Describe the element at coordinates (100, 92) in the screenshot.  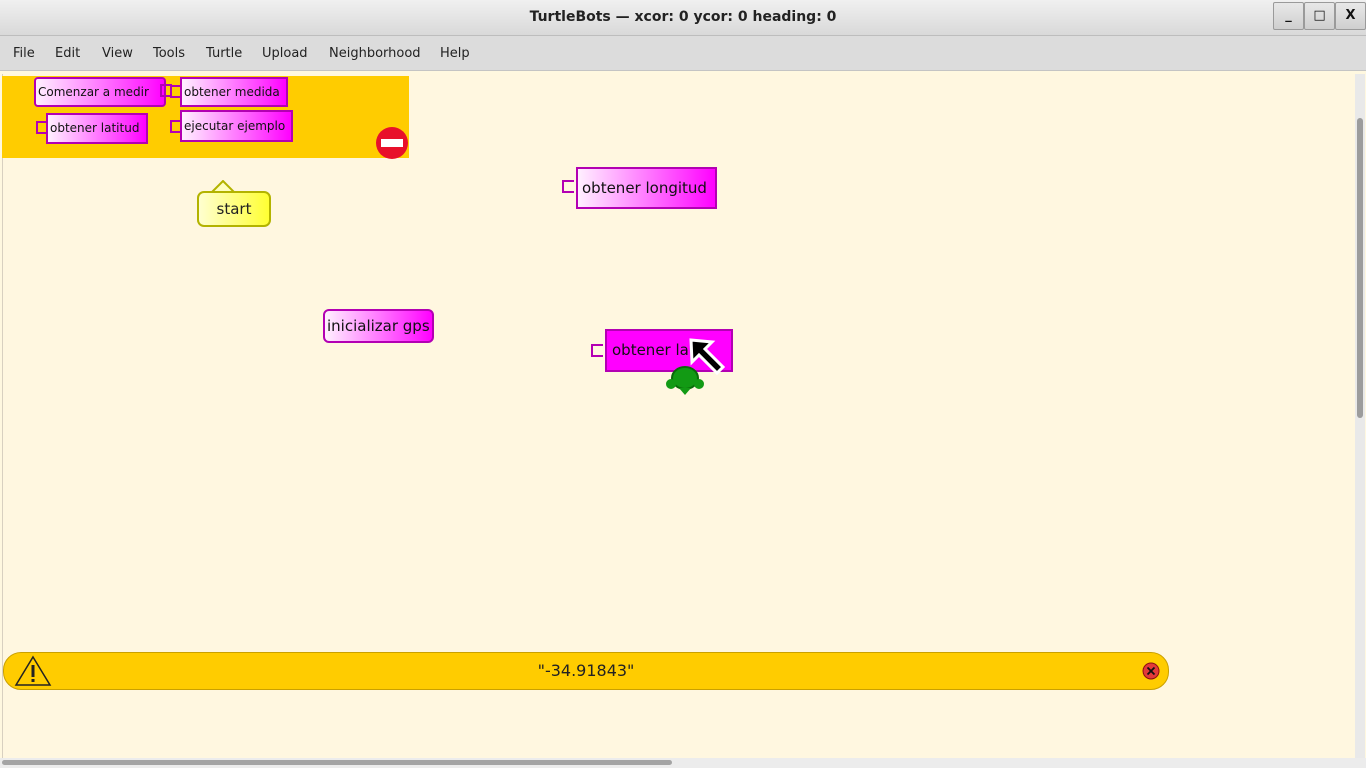
I see `palette-block-comenzar-a-medir: Comenzar a medir` at that location.